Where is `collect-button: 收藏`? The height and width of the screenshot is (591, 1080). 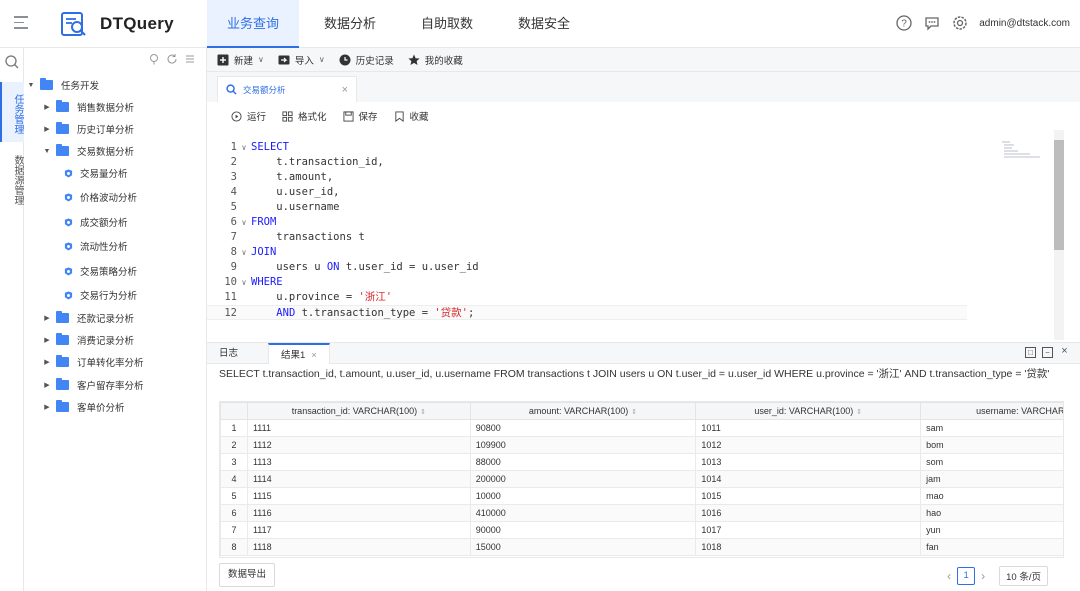
collect-button: 收藏 is located at coordinates (411, 116).